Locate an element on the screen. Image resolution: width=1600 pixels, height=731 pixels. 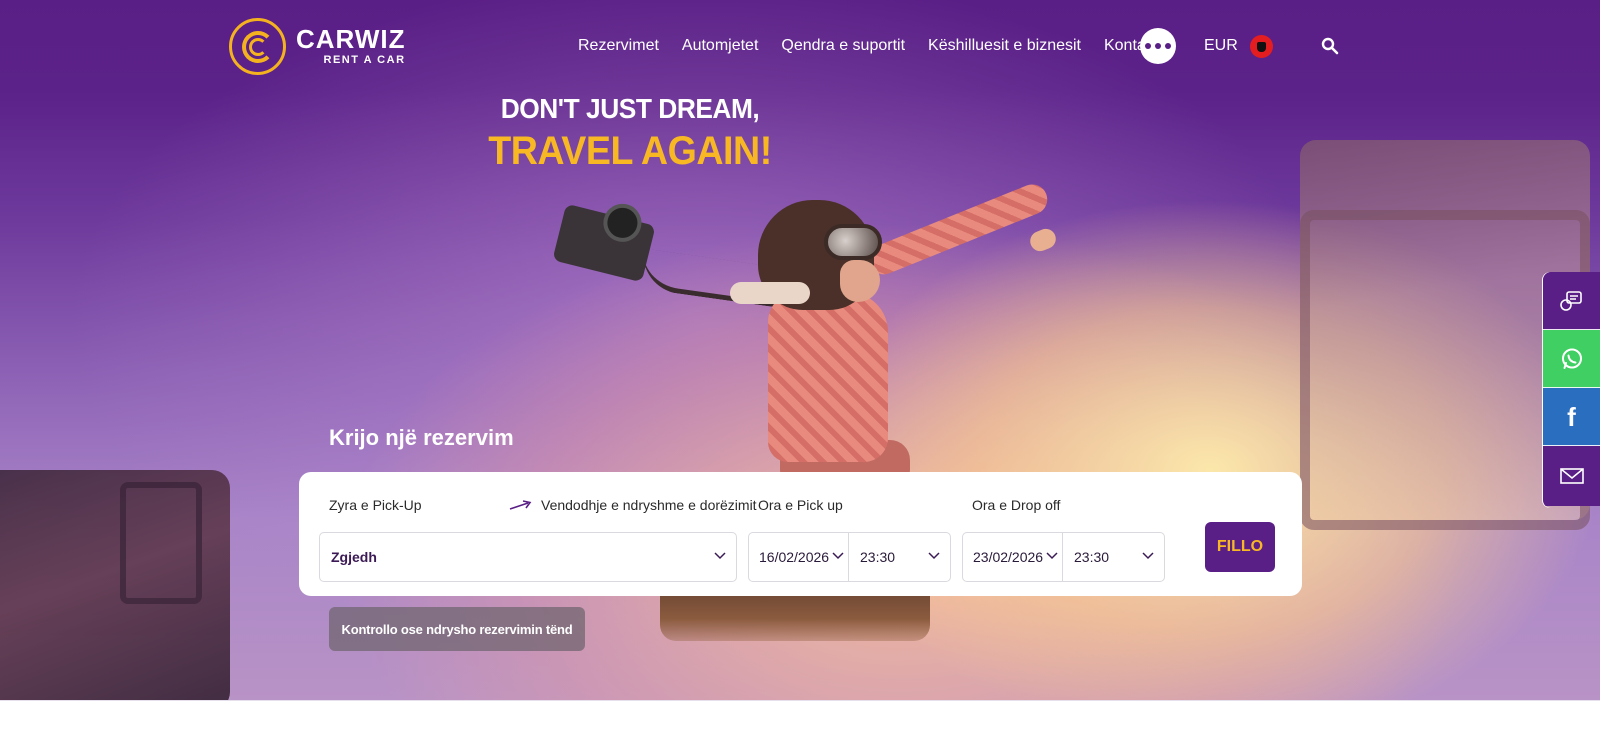
brand-name: CARWIZ is located at coordinates (351, 39).